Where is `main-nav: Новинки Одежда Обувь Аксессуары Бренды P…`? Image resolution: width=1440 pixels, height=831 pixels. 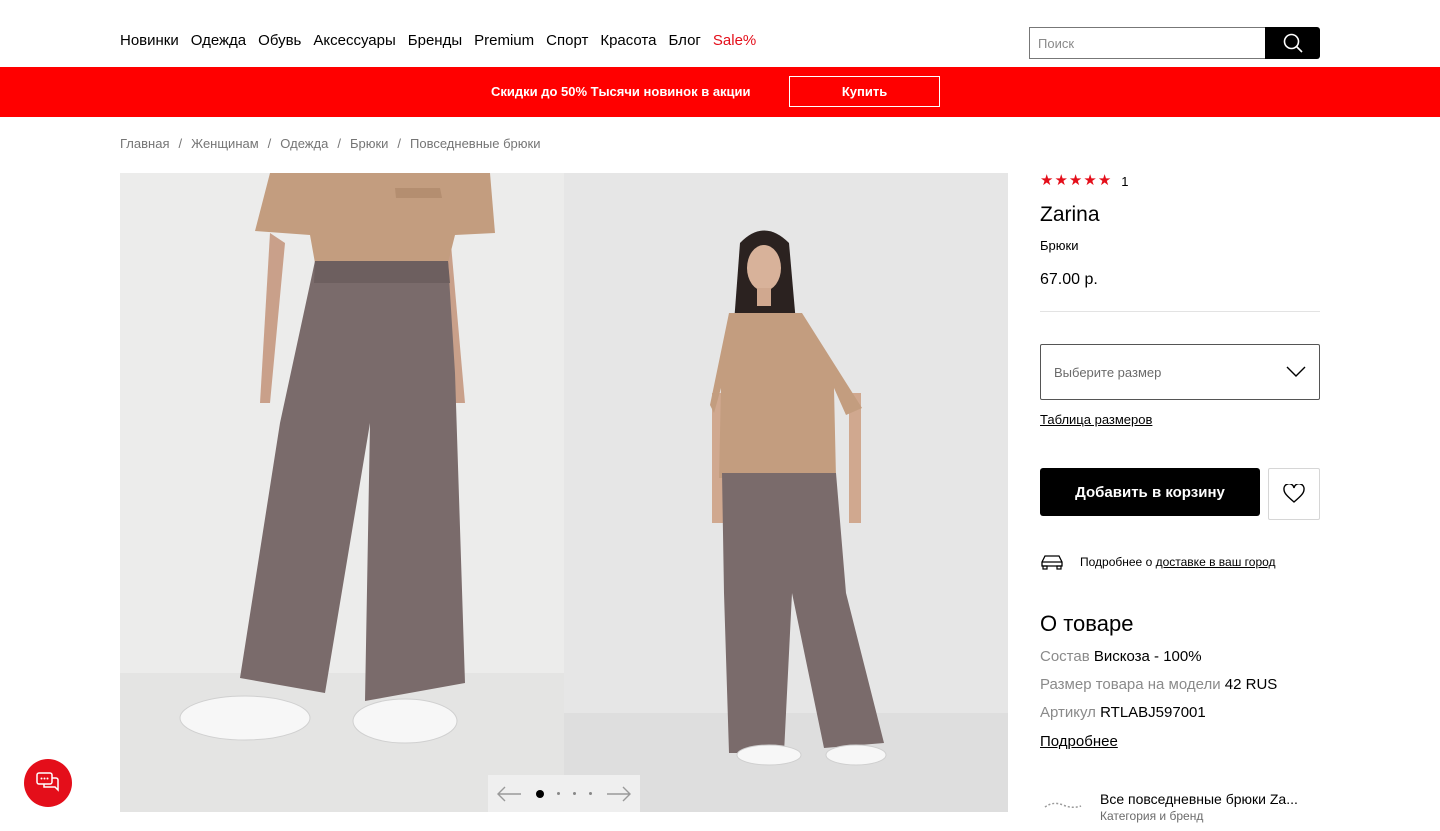 main-nav: Новинки Одежда Обувь Аксессуары Бренды P… is located at coordinates (438, 41).